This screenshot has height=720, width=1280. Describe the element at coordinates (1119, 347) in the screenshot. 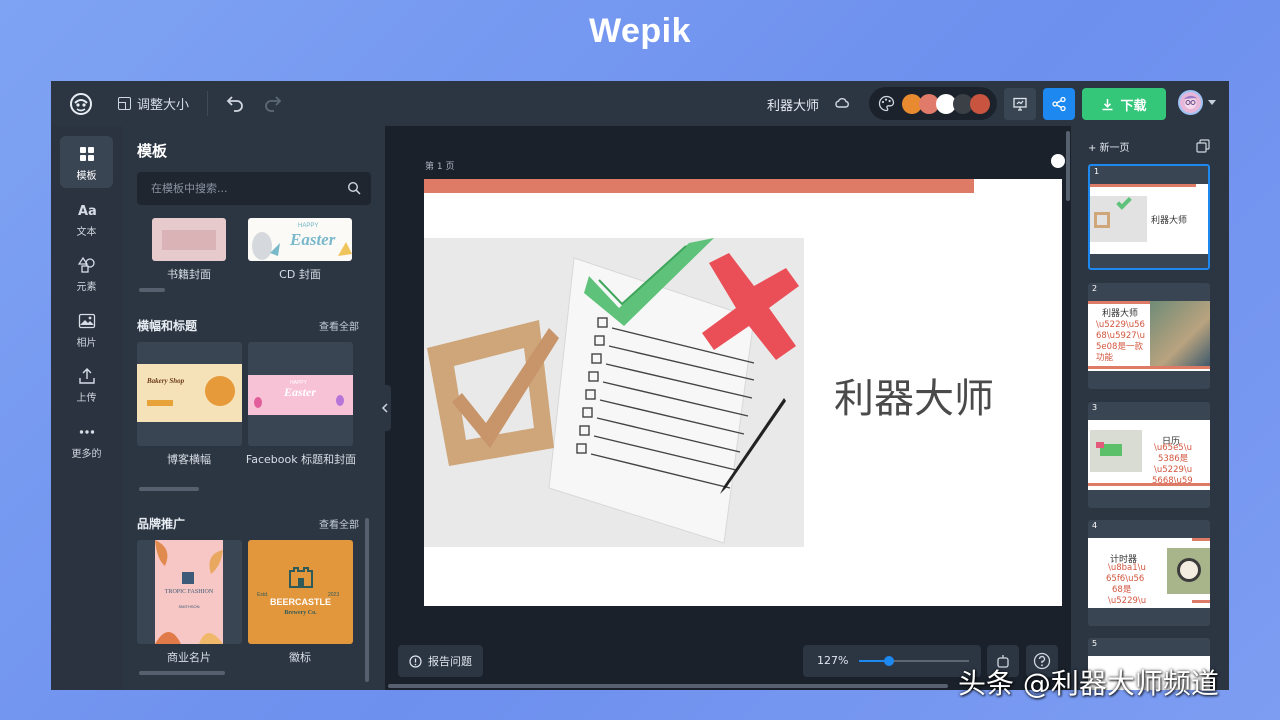

I see `thumbnail-body-line: 5e08是一款` at that location.